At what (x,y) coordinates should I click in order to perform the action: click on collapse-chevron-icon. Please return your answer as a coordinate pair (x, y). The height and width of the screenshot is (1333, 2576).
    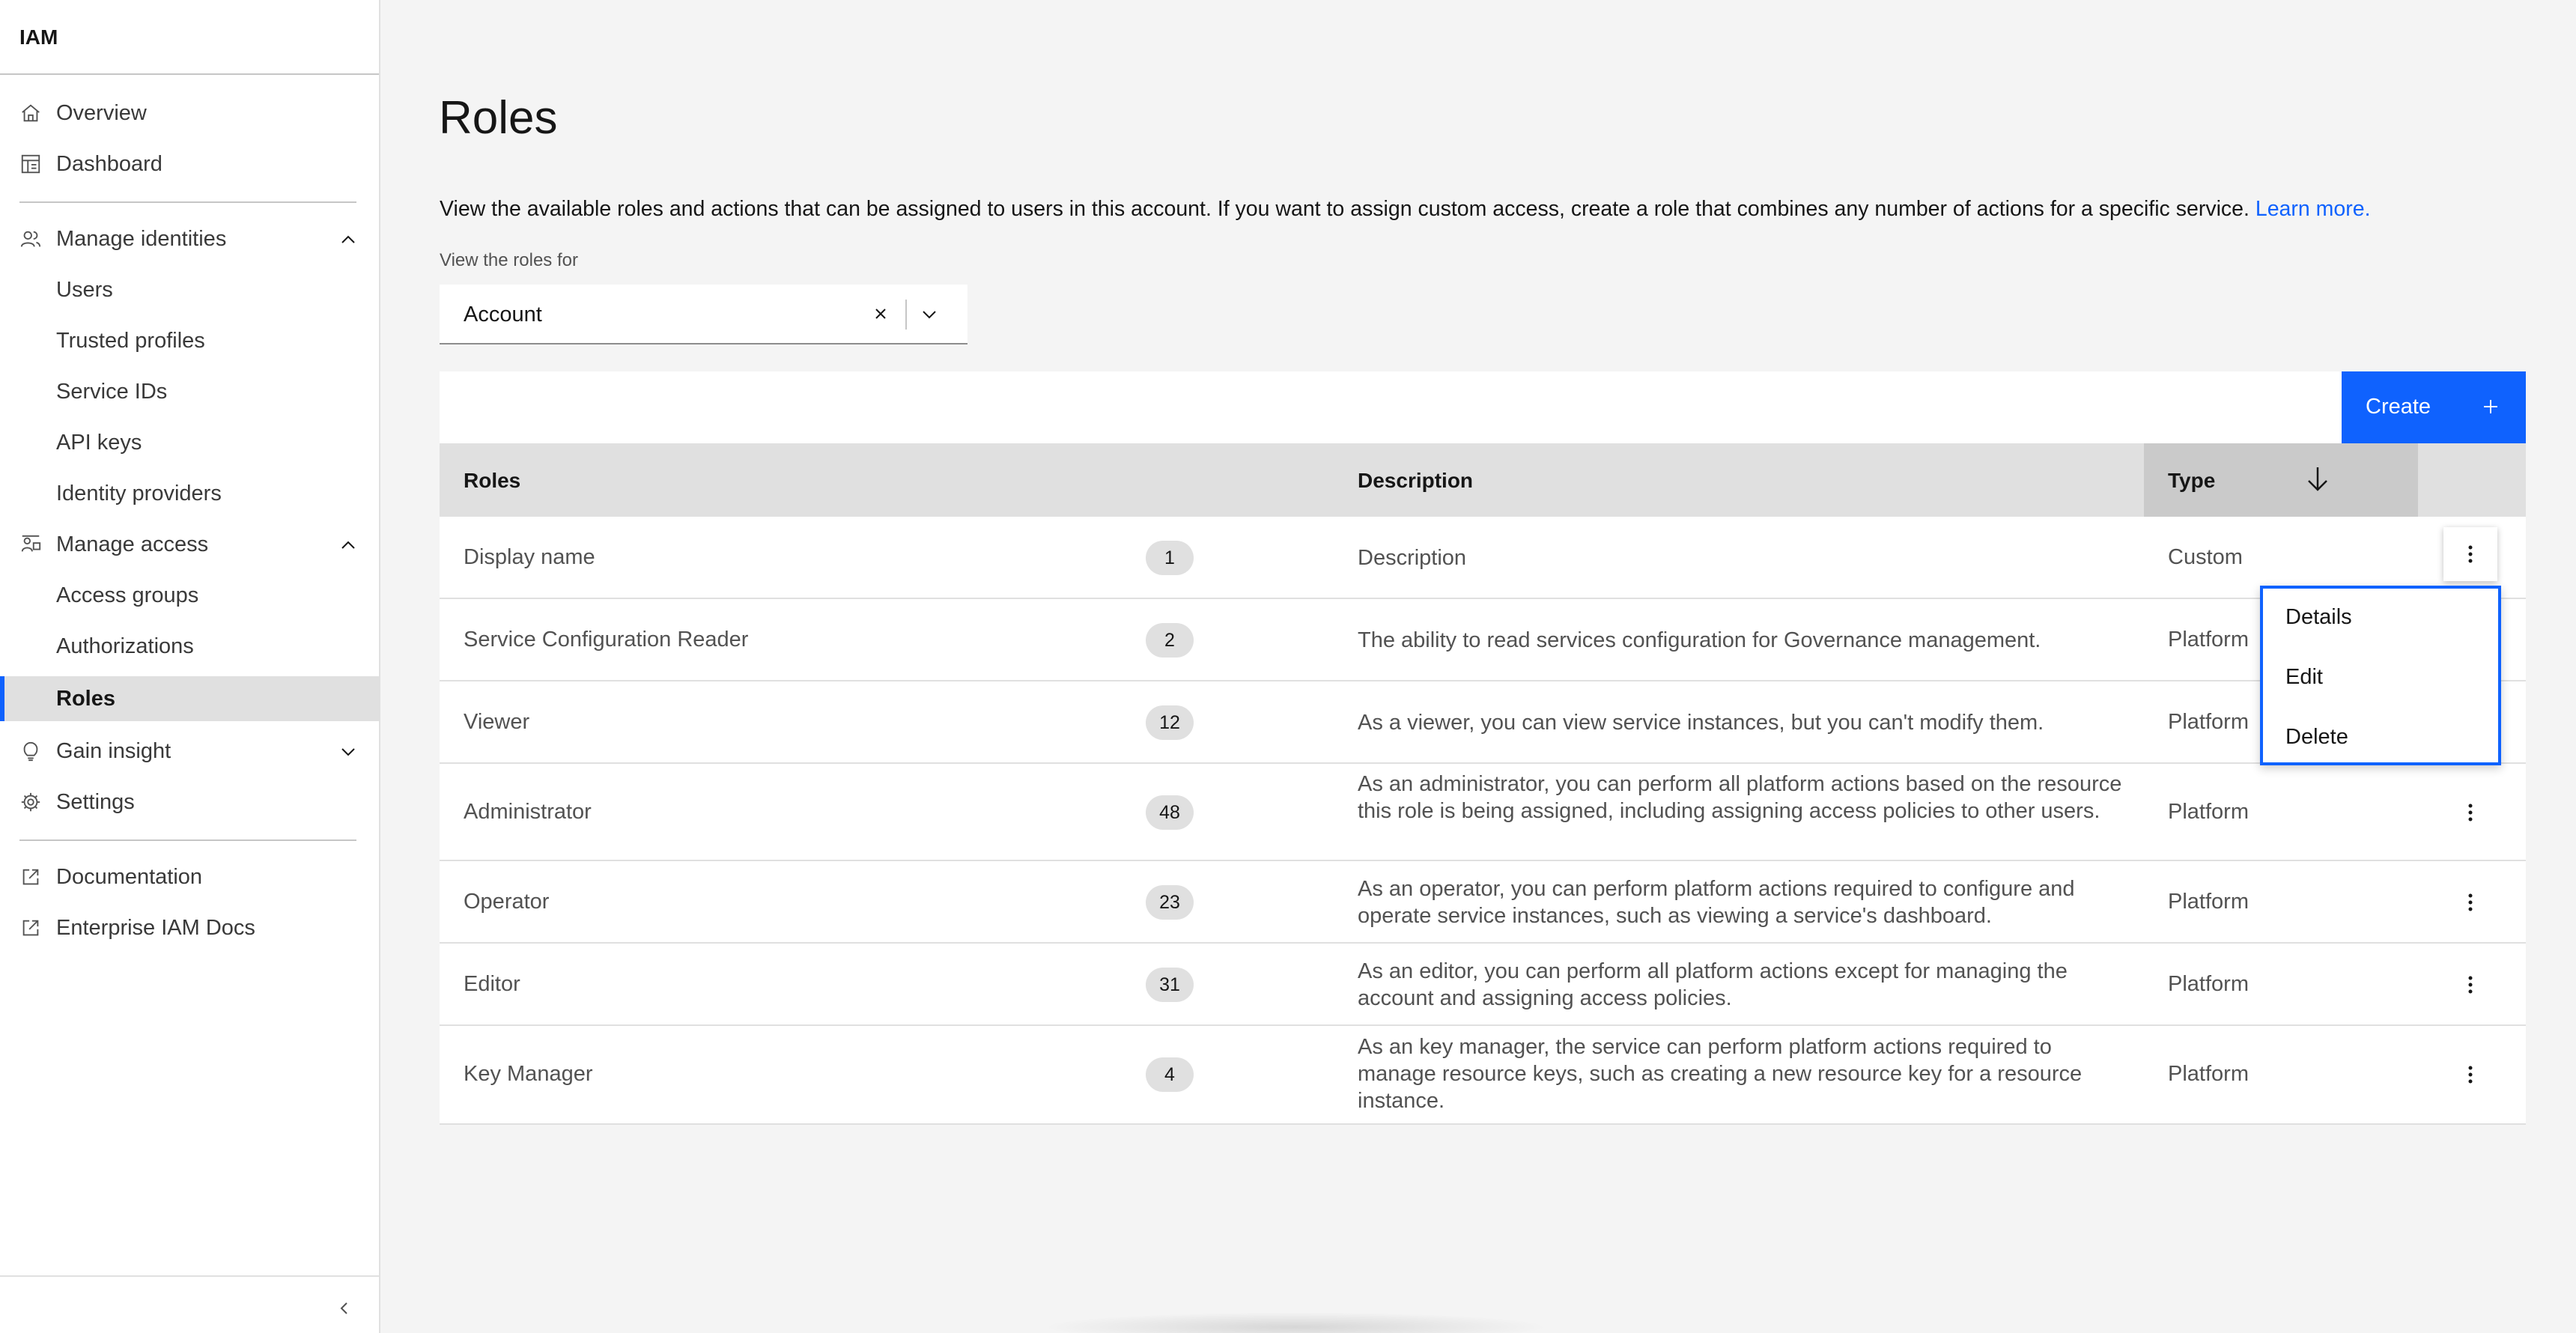
    Looking at the image, I should click on (344, 1308).